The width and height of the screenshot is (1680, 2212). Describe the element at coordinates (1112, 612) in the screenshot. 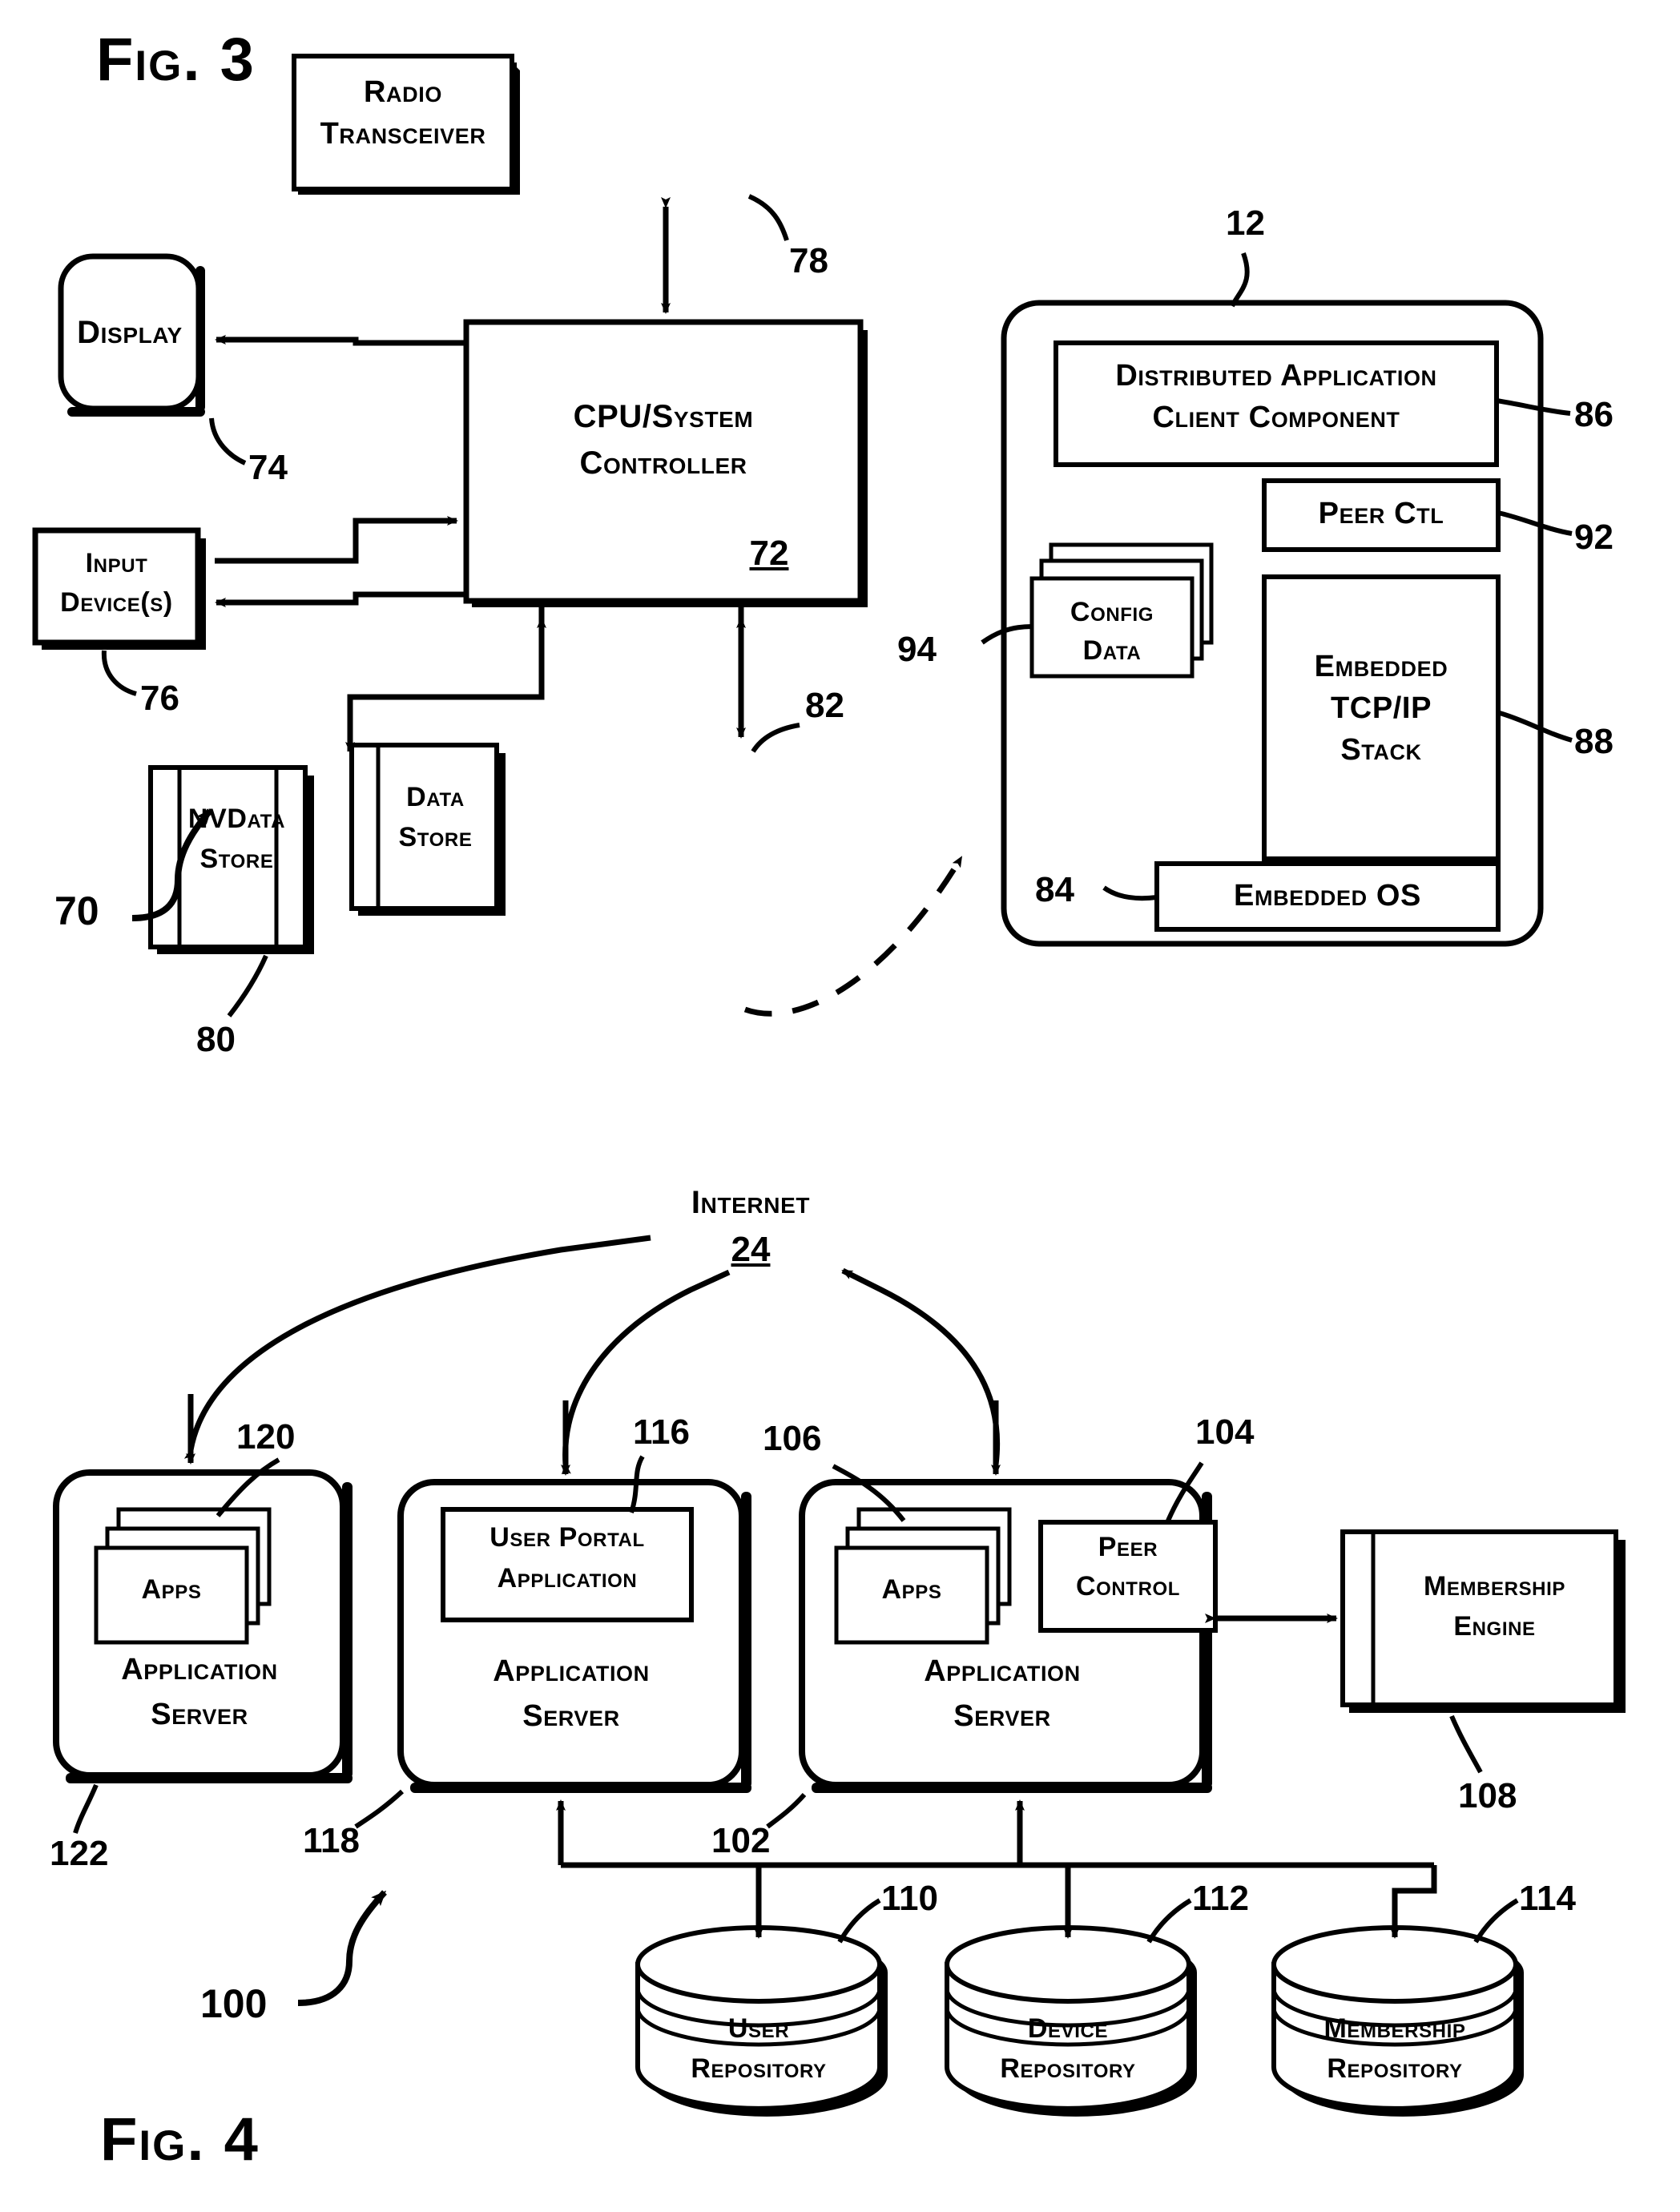

I see `config-data-label-line1: Config` at that location.